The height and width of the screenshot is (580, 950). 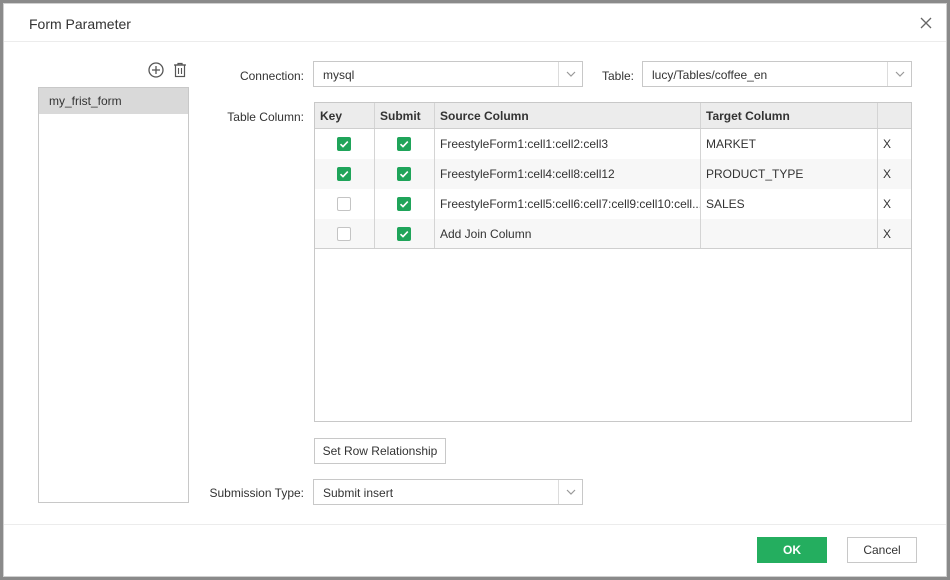 I want to click on header-target-column: Target Column, so click(x=789, y=115).